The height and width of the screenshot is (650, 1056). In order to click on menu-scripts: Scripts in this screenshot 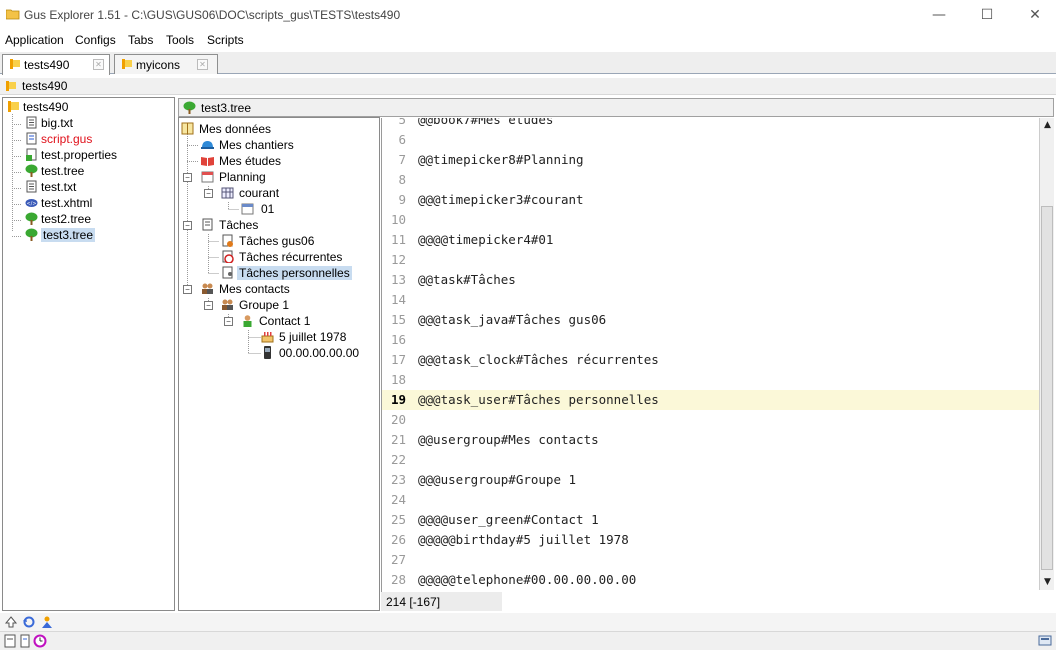, I will do `click(225, 40)`.